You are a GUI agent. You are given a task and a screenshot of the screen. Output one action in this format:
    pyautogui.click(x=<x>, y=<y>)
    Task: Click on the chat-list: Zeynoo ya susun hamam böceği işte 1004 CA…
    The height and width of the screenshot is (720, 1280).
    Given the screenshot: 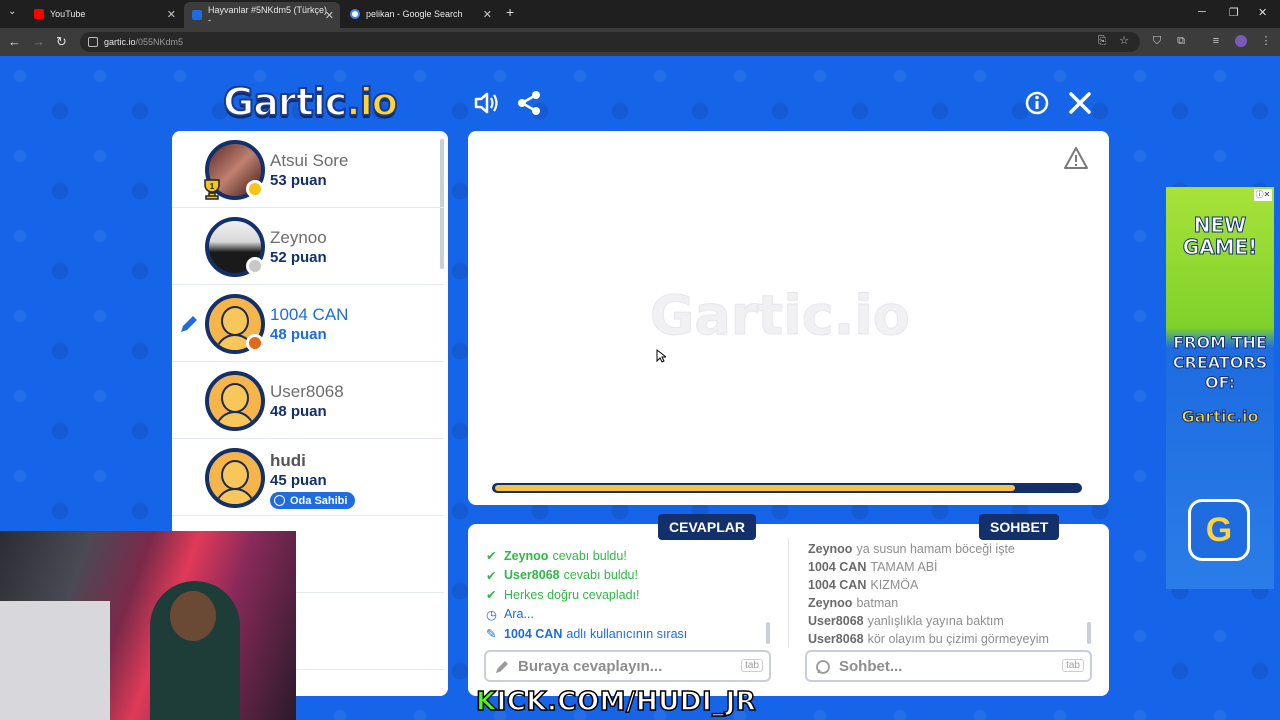 What is the action you would take?
    pyautogui.click(x=948, y=594)
    